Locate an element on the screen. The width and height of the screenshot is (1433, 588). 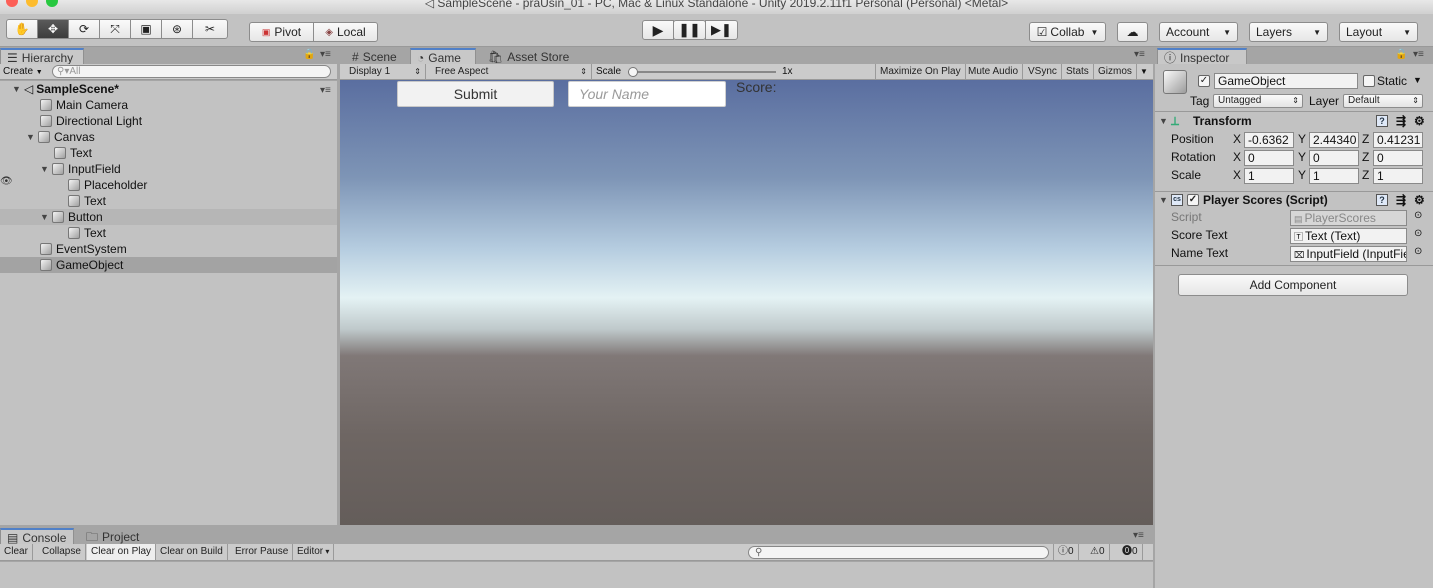
step-button: ▶❚ is located at coordinates (721, 30).